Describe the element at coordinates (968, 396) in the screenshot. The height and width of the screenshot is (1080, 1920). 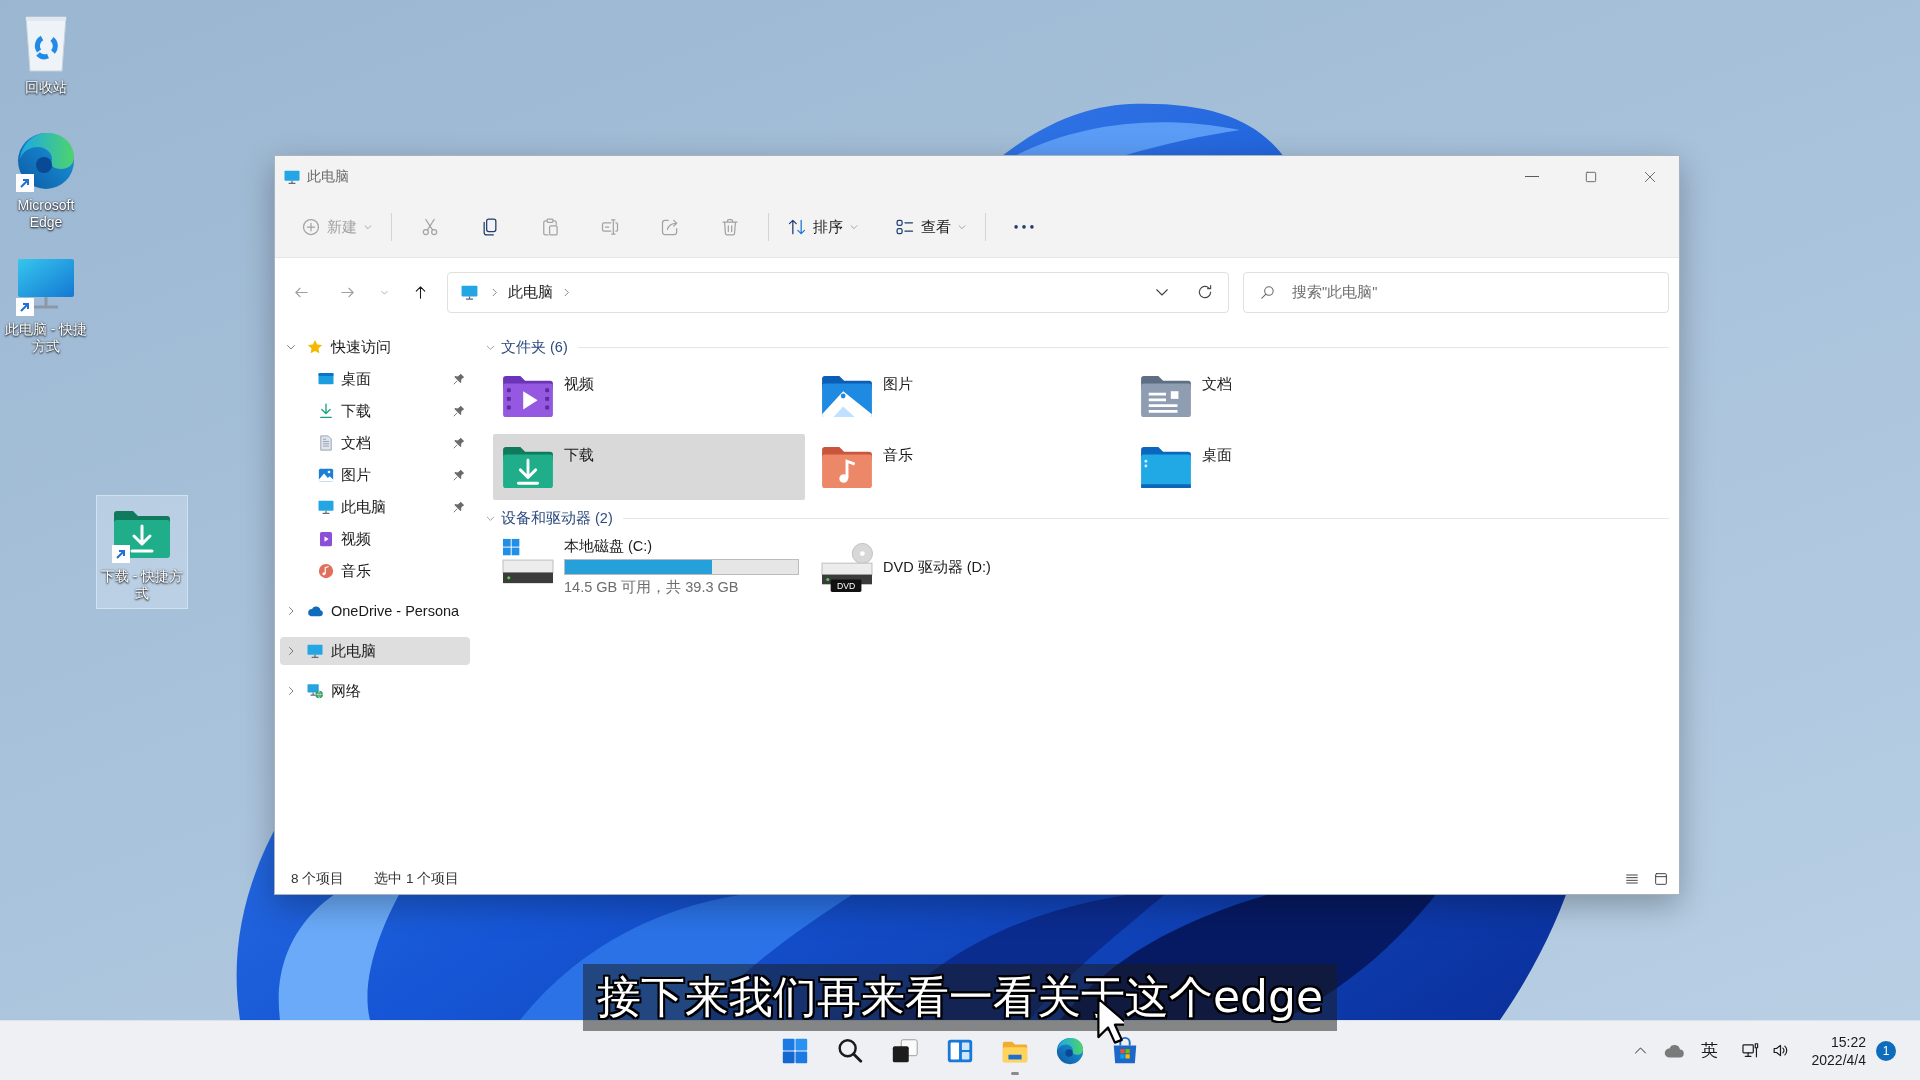
I see `folder-tile: 图片` at that location.